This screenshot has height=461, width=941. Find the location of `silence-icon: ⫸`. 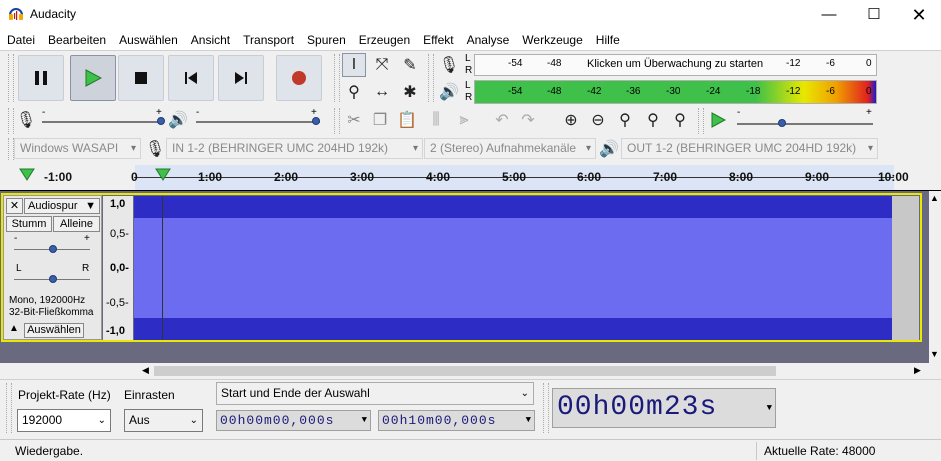

silence-icon: ⫸ is located at coordinates (464, 120).